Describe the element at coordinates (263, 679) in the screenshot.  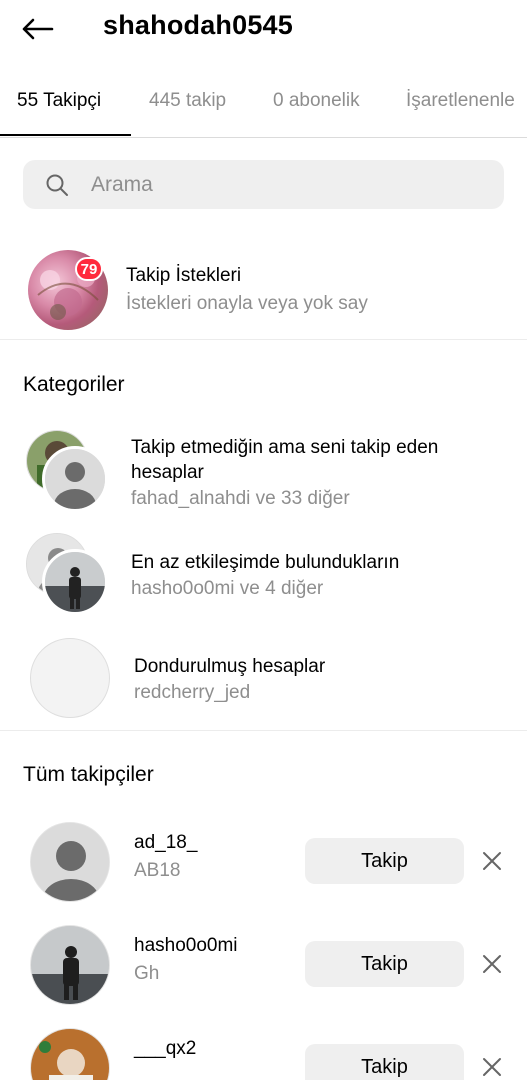
I see `category-frozen-accounts: Dondurulmuş hesaplar redcherry_jed` at that location.